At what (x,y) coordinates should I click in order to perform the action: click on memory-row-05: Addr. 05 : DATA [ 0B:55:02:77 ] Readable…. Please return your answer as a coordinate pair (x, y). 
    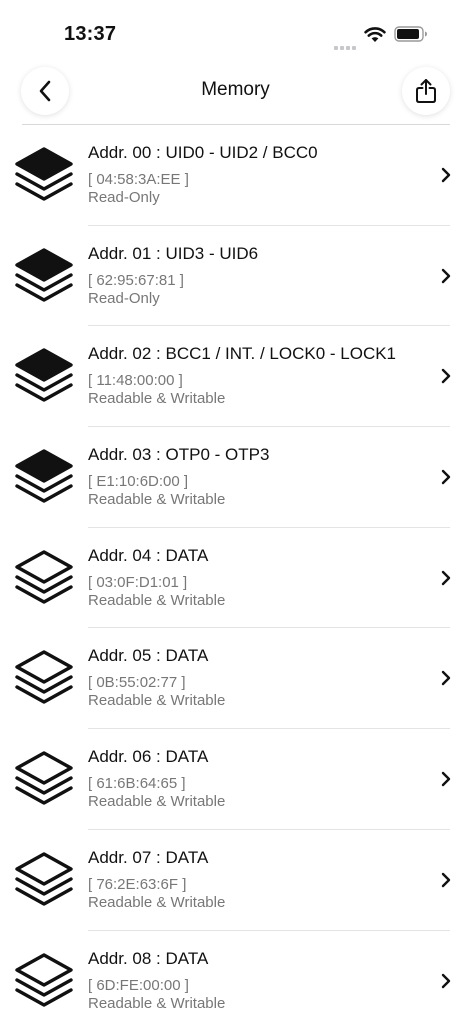
    Looking at the image, I should click on (235, 679).